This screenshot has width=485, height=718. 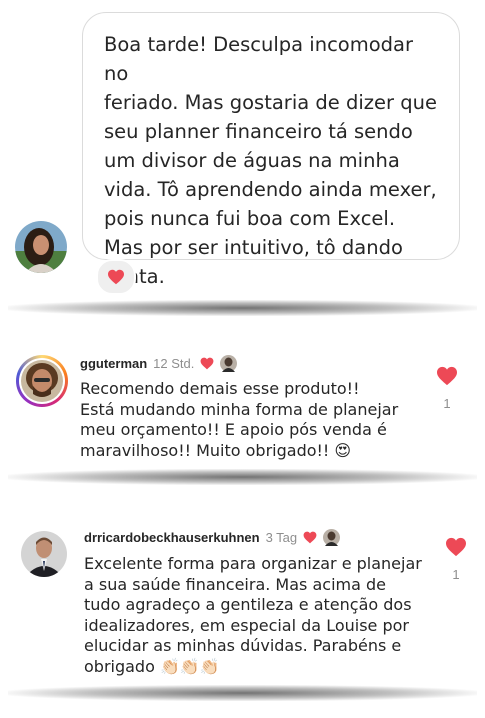 What do you see at coordinates (233, 429) in the screenshot?
I see `comment-line: meu orçamento!! E apoio pós venda é` at bounding box center [233, 429].